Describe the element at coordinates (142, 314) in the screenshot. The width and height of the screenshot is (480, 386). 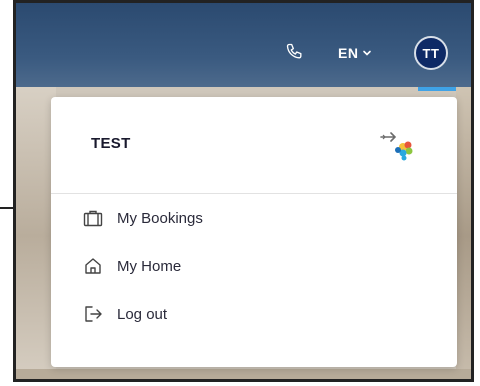
I see `menu-item-label: Log out` at that location.